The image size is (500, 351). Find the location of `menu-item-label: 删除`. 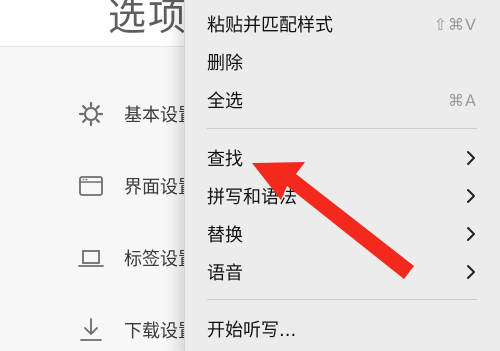

menu-item-label: 删除 is located at coordinates (225, 63).